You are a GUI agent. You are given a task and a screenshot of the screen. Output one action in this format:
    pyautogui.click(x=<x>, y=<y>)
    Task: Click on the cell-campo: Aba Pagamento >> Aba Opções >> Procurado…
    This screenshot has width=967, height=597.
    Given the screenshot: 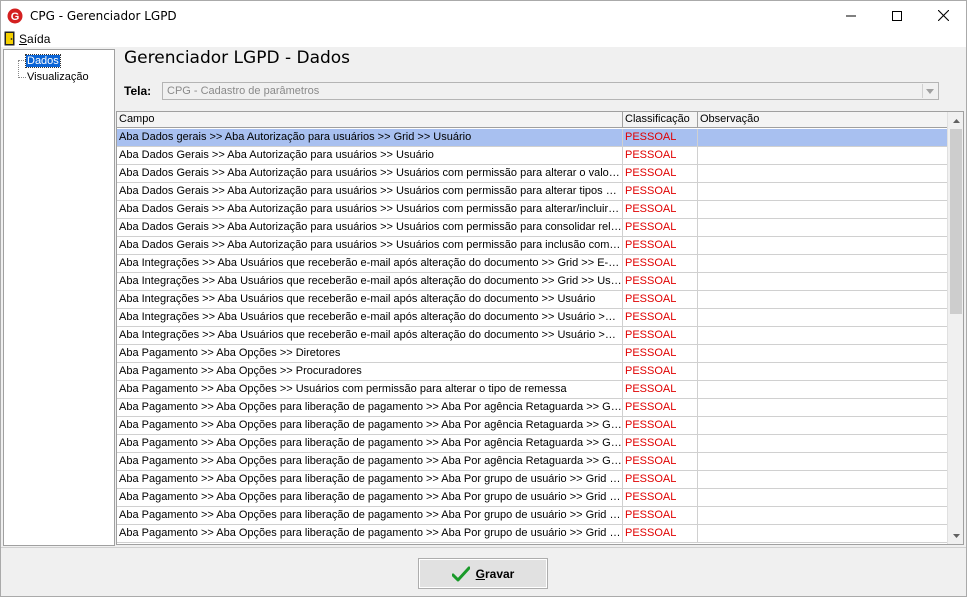 What is the action you would take?
    pyautogui.click(x=370, y=371)
    